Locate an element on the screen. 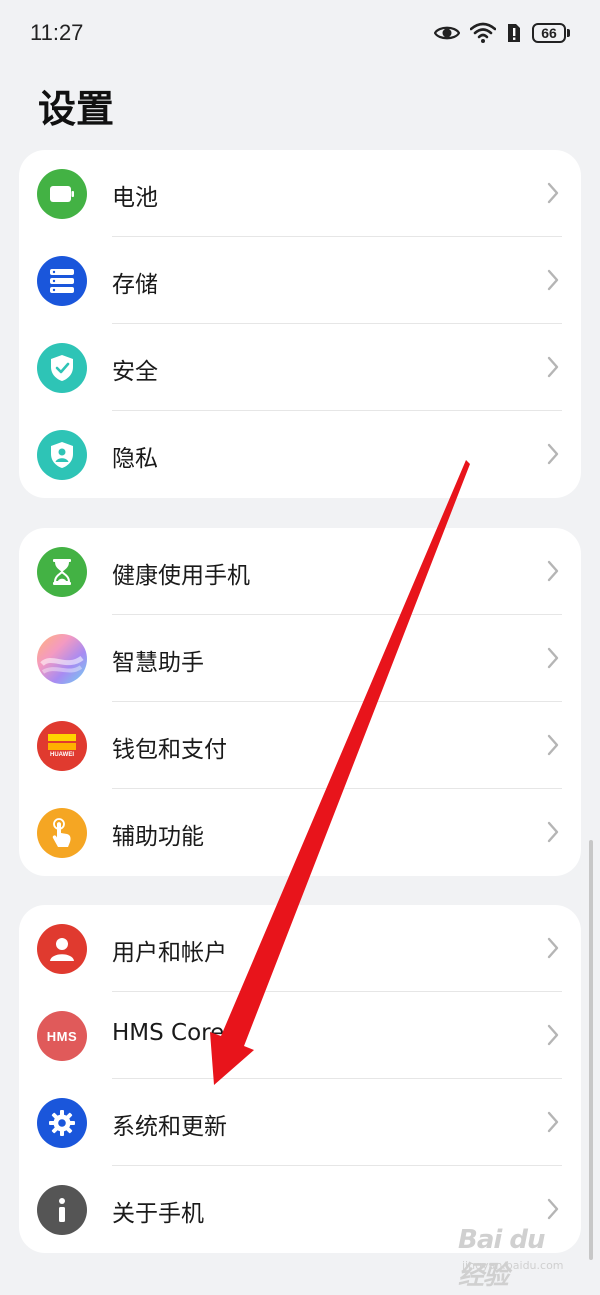 The image size is (600, 1295). wifi-icon is located at coordinates (483, 32).